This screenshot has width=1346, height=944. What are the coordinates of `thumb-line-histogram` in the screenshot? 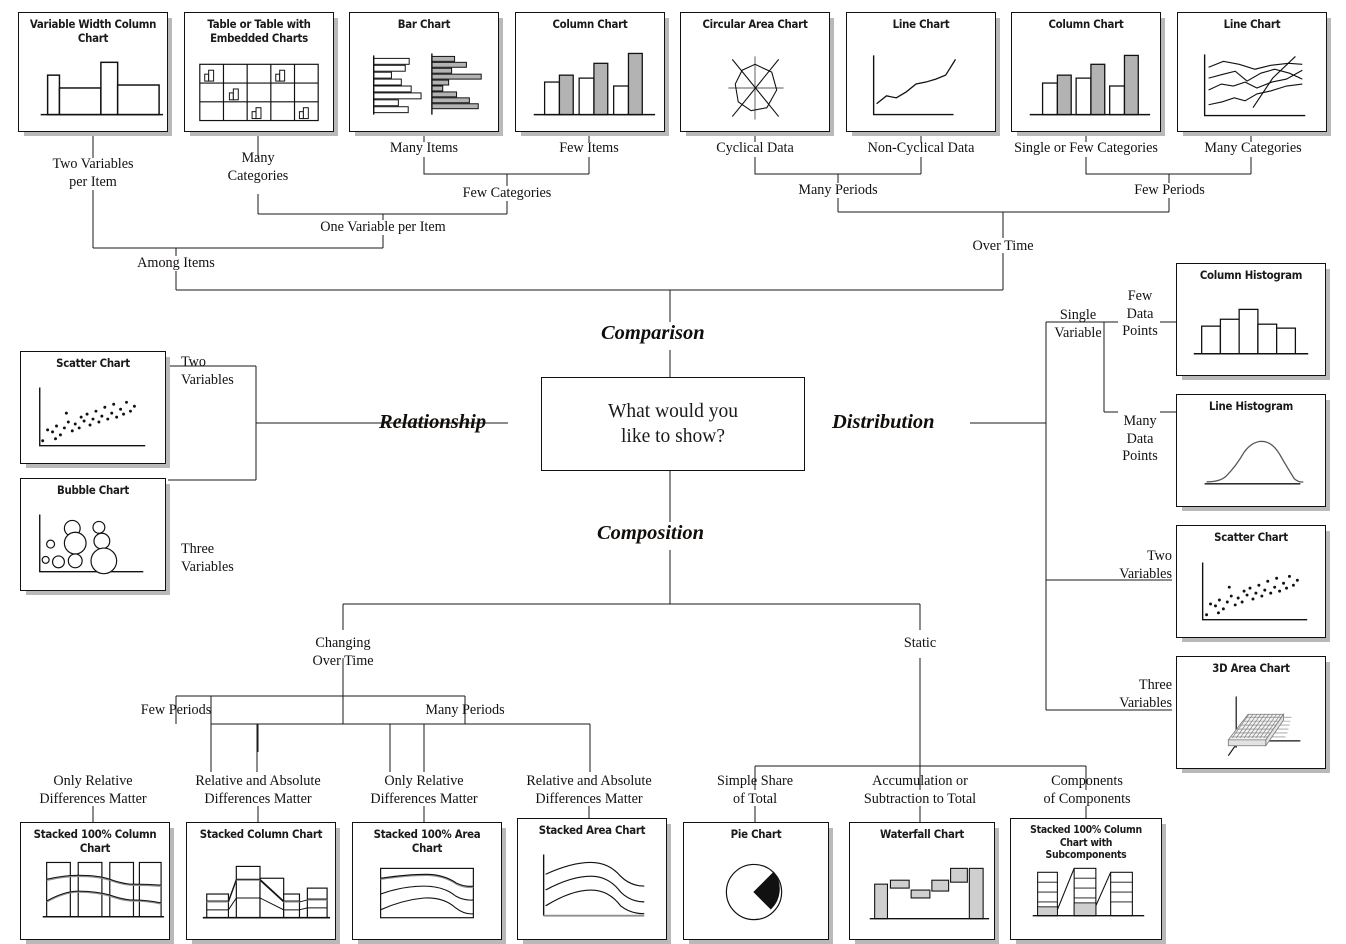 It's located at (1254, 462).